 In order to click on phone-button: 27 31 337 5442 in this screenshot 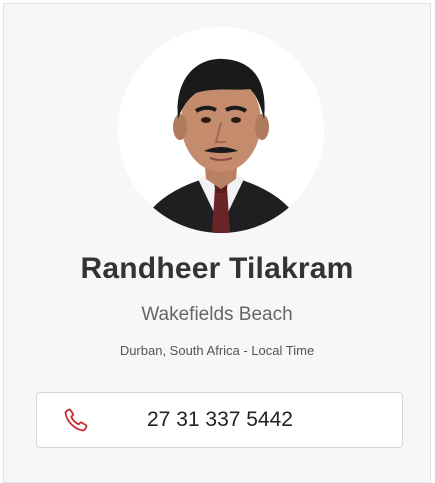, I will do `click(219, 420)`.